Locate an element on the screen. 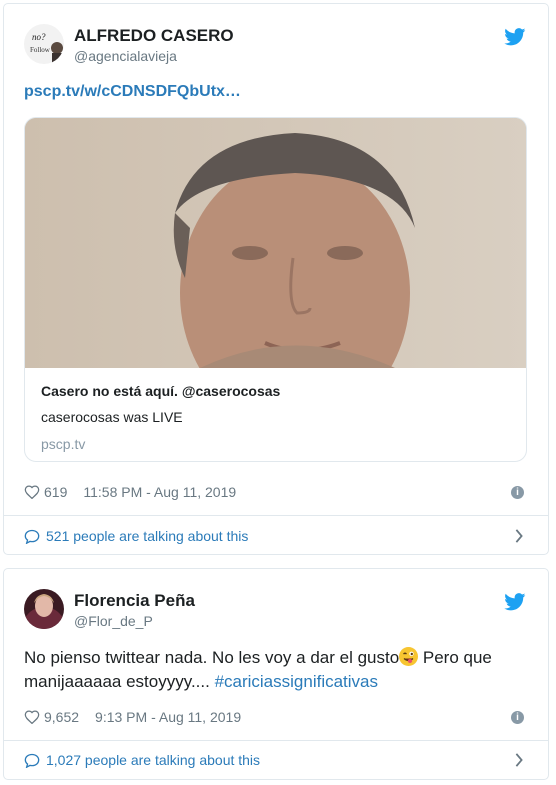  tweet-meta: 9,652 9:13 PM - Aug 11, 2019 is located at coordinates (132, 717).